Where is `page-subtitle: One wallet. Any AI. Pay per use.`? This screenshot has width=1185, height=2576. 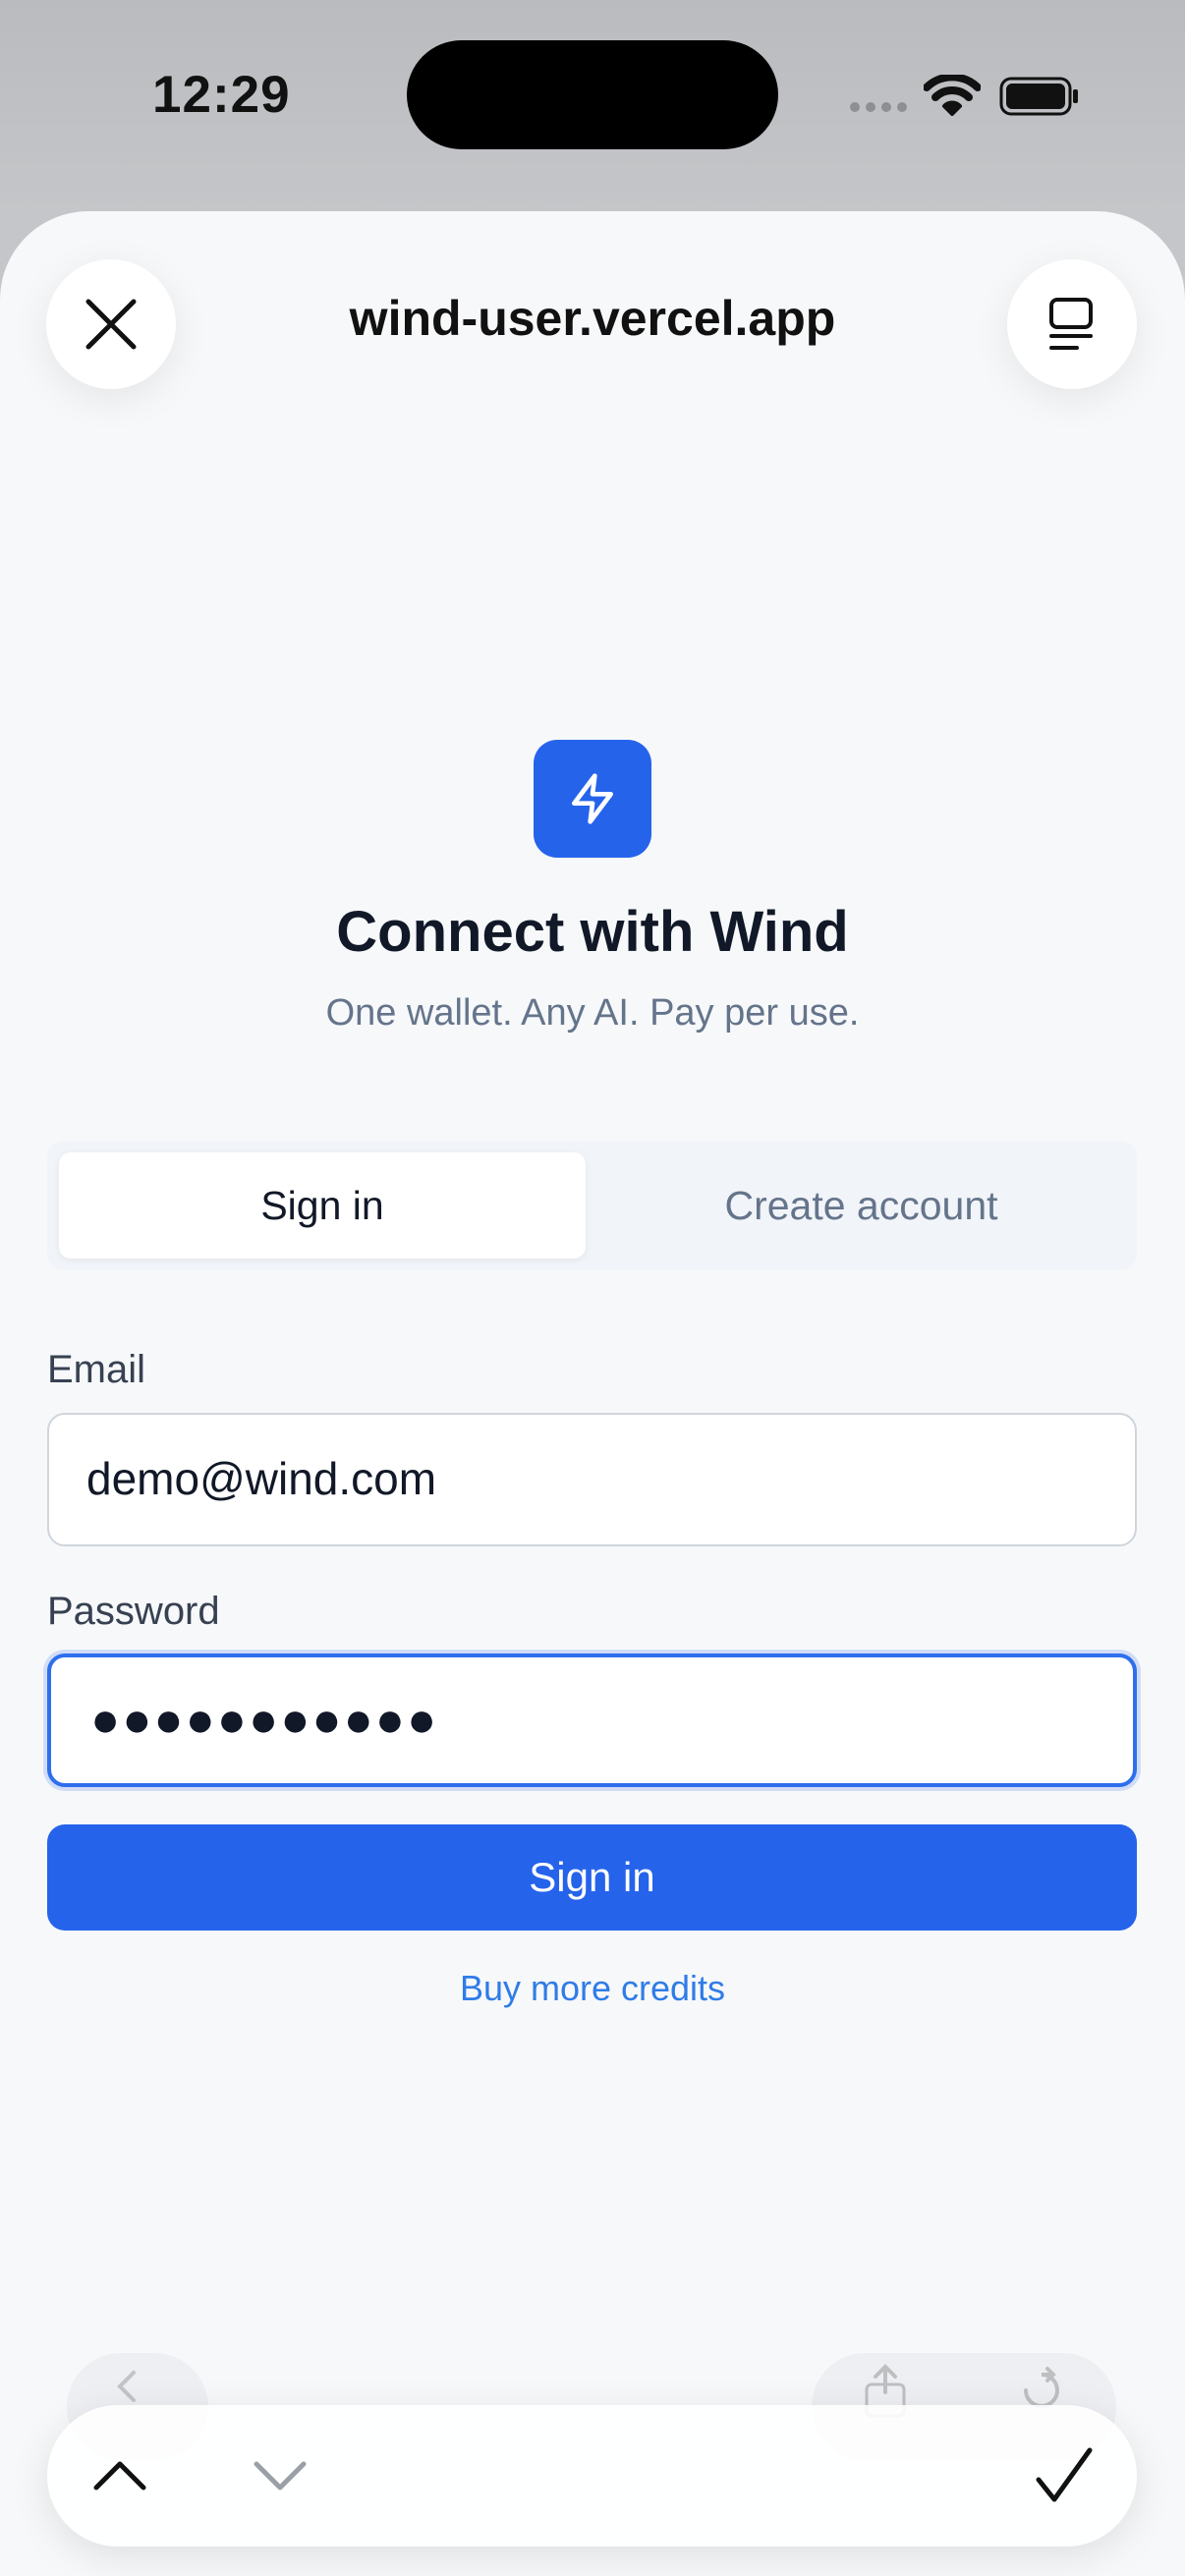
page-subtitle: One wallet. Any AI. Pay per use. is located at coordinates (592, 1013).